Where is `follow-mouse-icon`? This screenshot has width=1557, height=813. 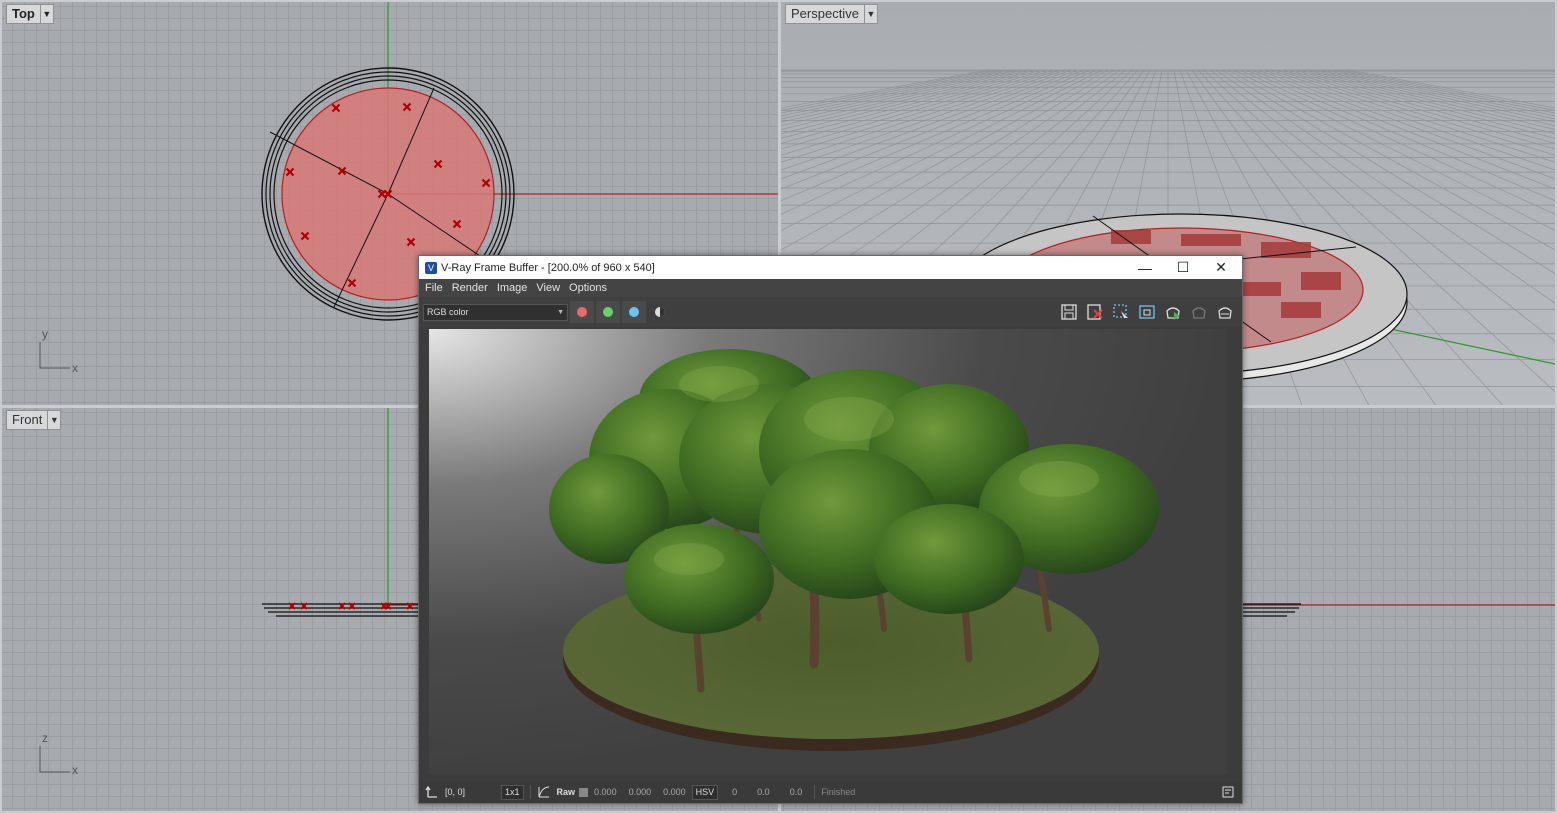 follow-mouse-icon is located at coordinates (1147, 312).